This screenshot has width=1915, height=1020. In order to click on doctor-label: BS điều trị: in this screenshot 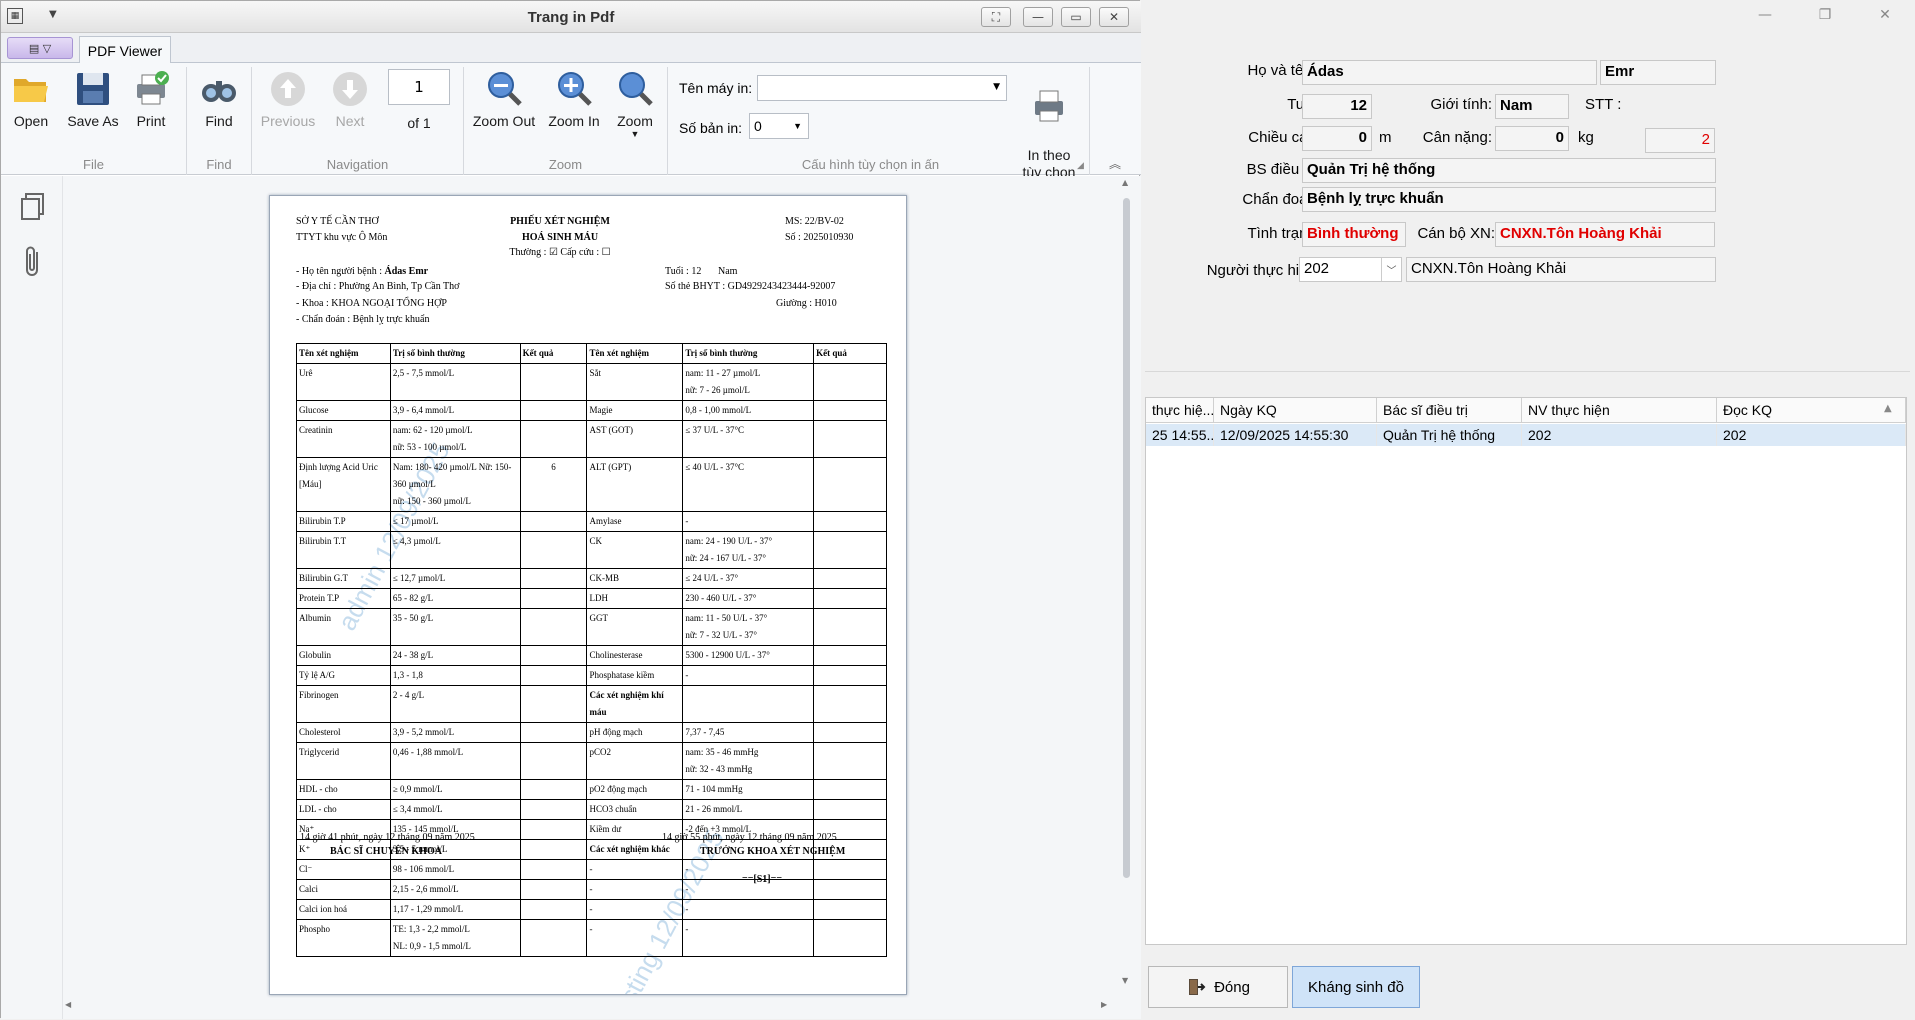, I will do `click(1283, 169)`.